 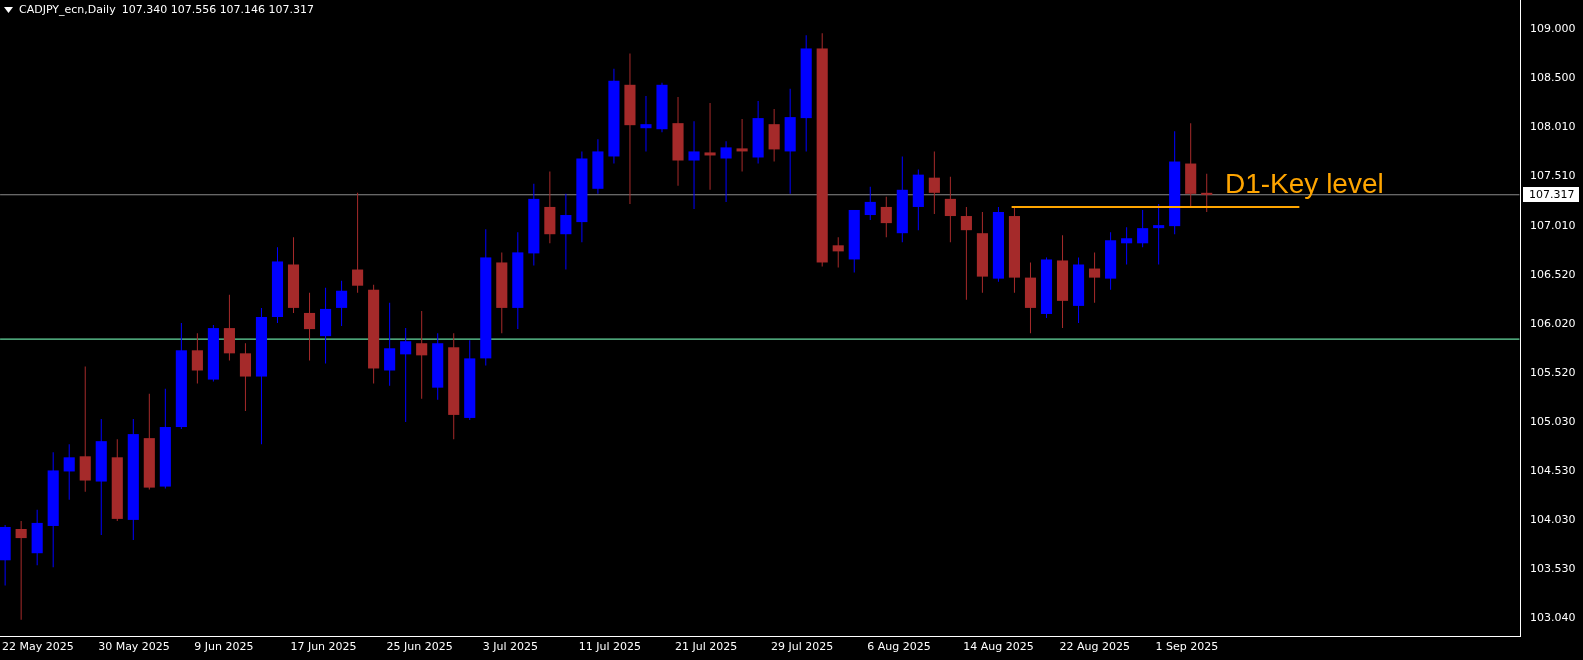 What do you see at coordinates (1094, 646) in the screenshot?
I see `date-axis-label: 22 Aug 2025` at bounding box center [1094, 646].